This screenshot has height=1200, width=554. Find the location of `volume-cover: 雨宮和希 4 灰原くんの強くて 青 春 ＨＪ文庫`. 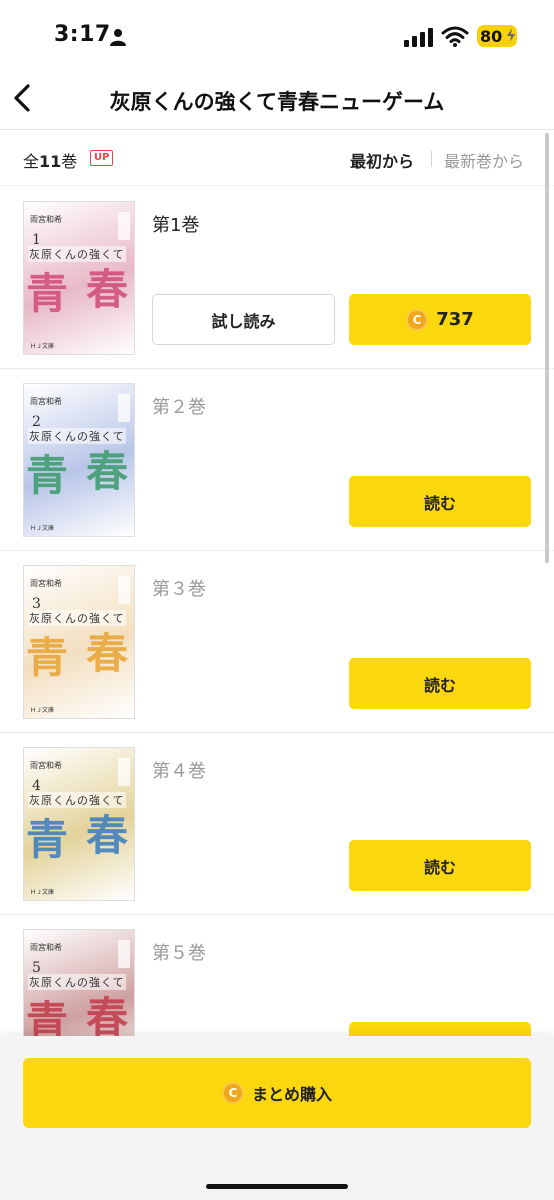

volume-cover: 雨宮和希 4 灰原くんの強くて 青 春 ＨＪ文庫 is located at coordinates (79, 824).